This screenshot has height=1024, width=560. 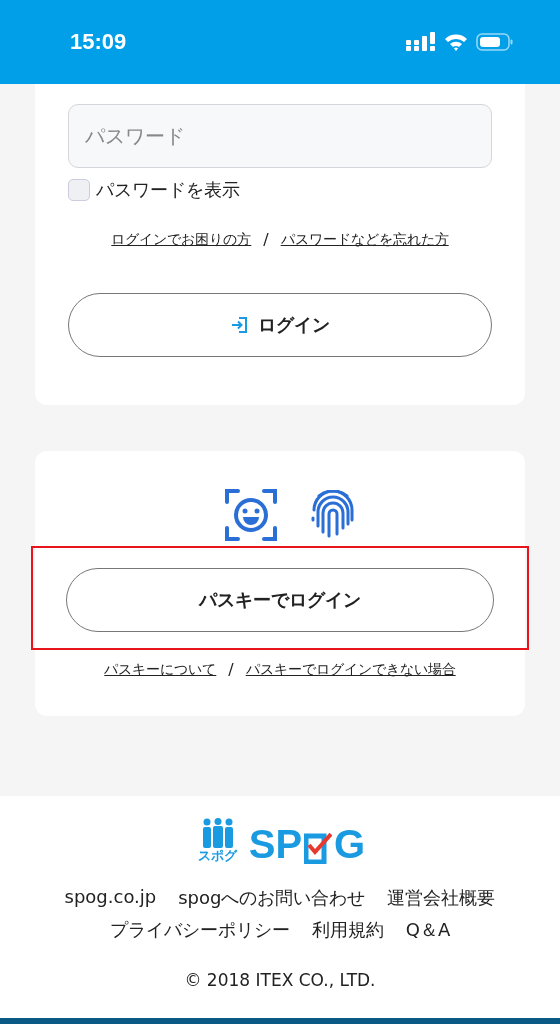 I want to click on footer-link: spog.co.jp, so click(x=110, y=898).